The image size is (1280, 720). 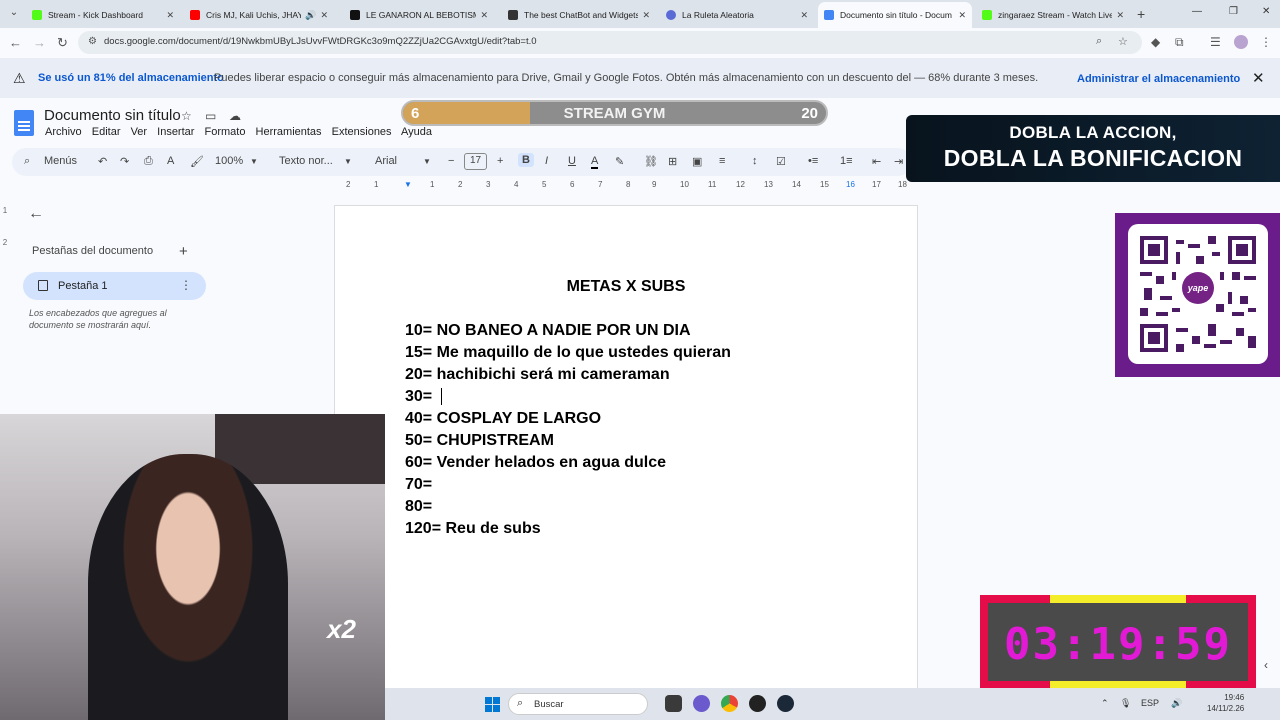 What do you see at coordinates (1266, 11) in the screenshot?
I see `close-window-icon: ✕` at bounding box center [1266, 11].